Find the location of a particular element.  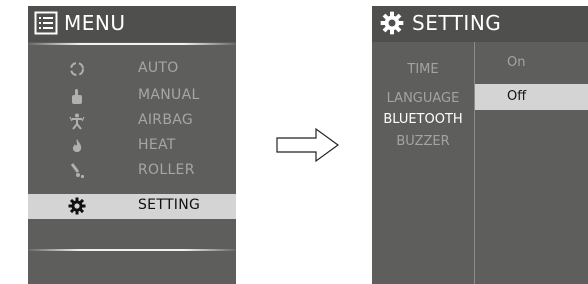

menu-header: MENU is located at coordinates (132, 24).